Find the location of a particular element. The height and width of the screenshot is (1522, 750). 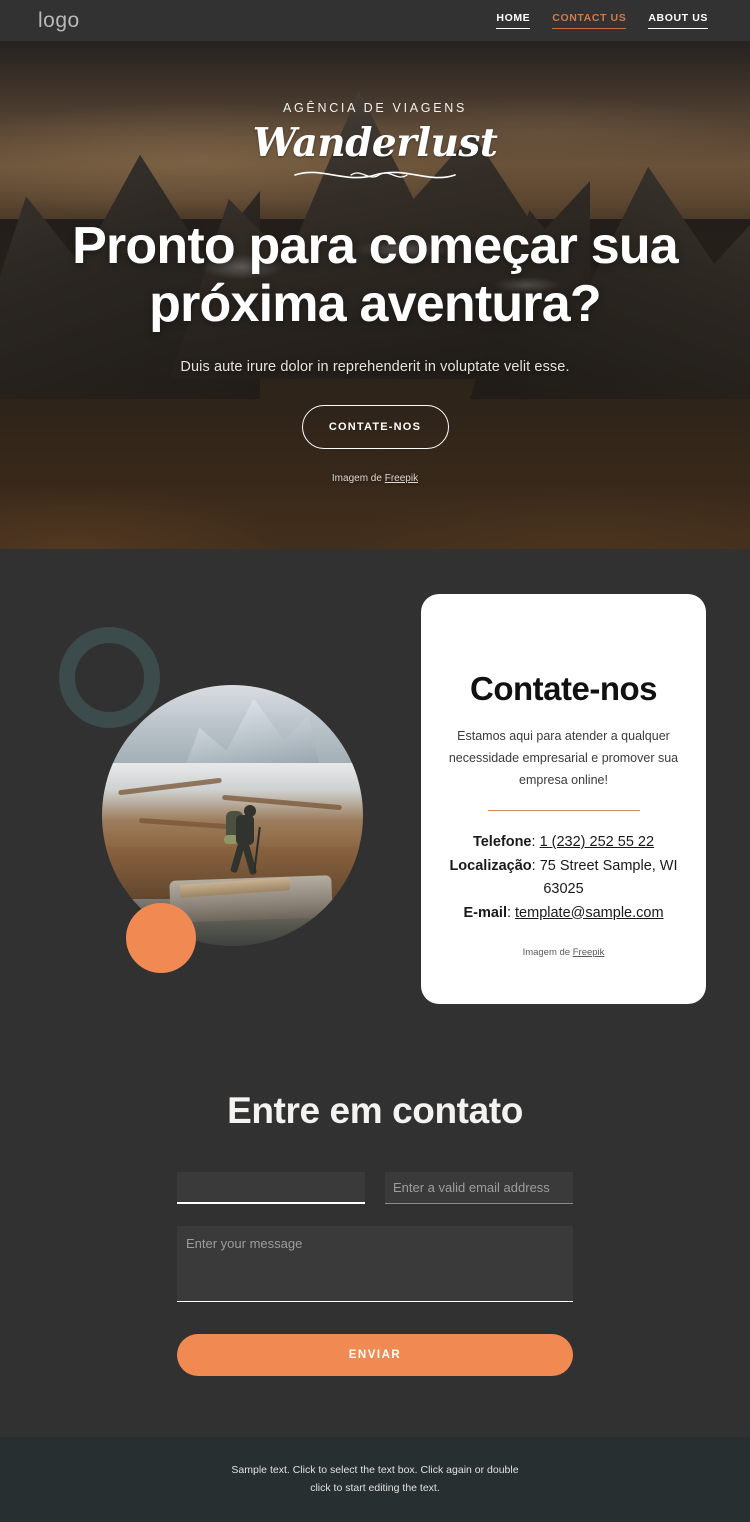

card-email-colon: : is located at coordinates (511, 912).